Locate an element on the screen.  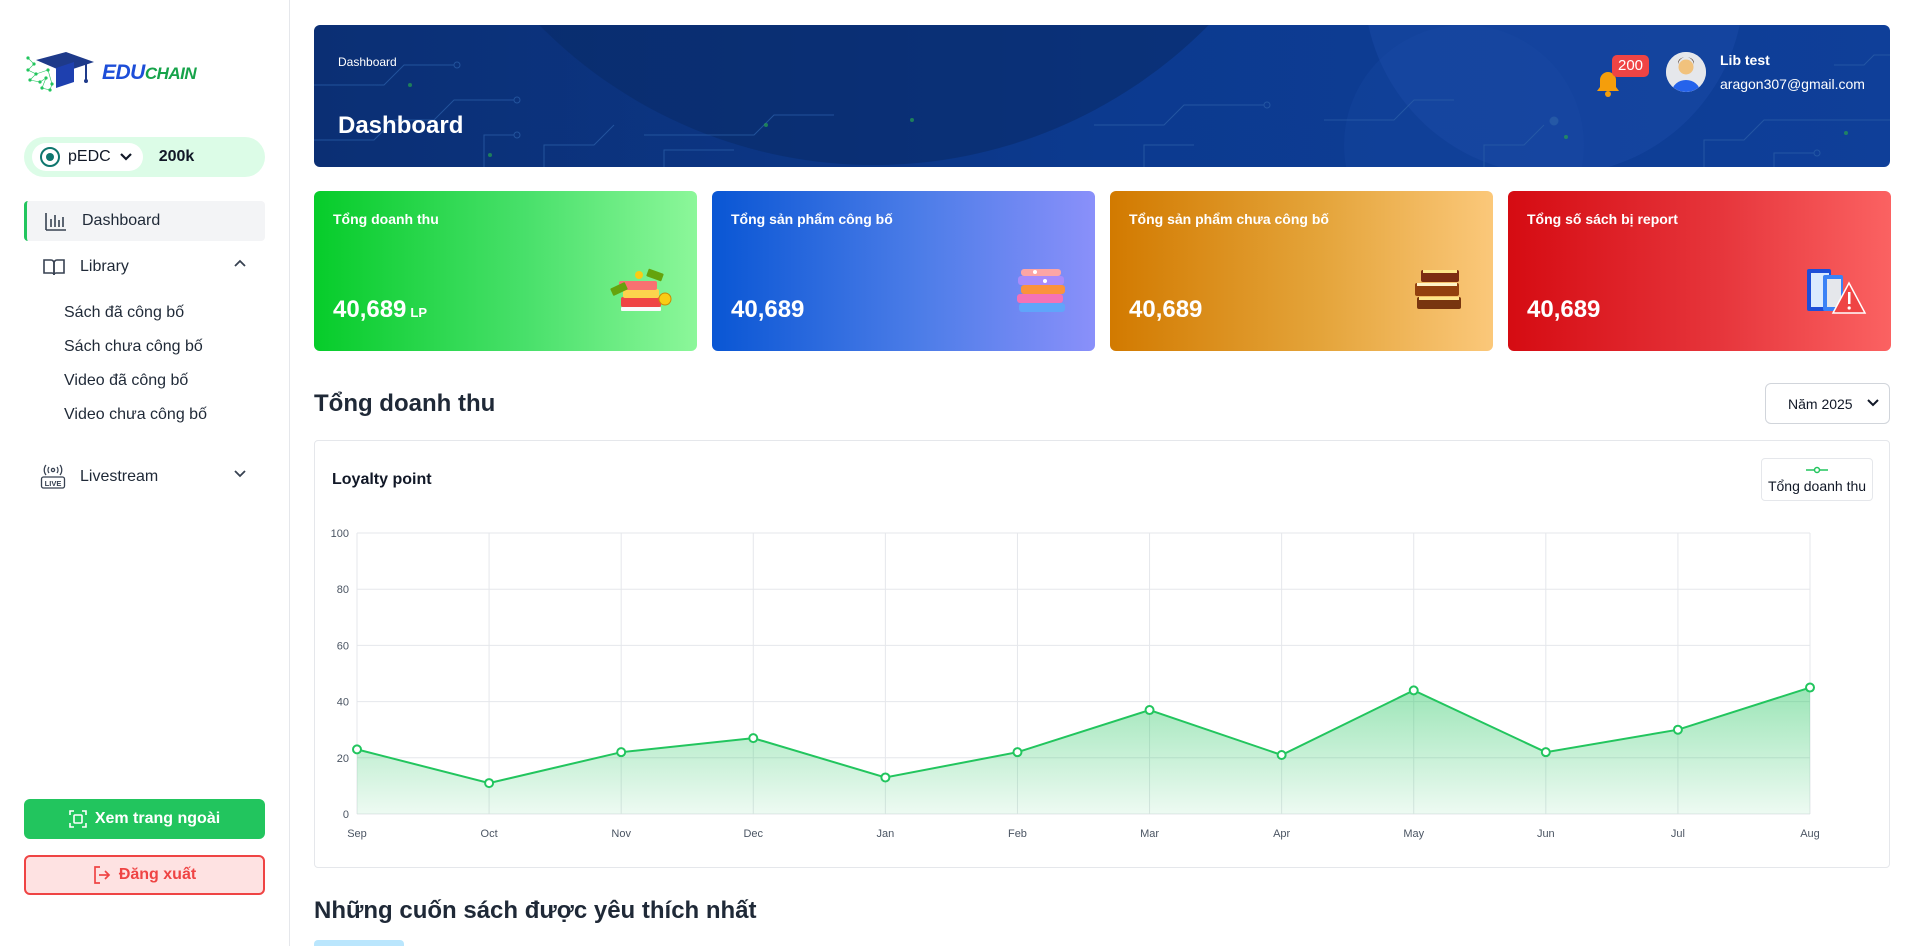
token-balance: 200k is located at coordinates (176, 156).